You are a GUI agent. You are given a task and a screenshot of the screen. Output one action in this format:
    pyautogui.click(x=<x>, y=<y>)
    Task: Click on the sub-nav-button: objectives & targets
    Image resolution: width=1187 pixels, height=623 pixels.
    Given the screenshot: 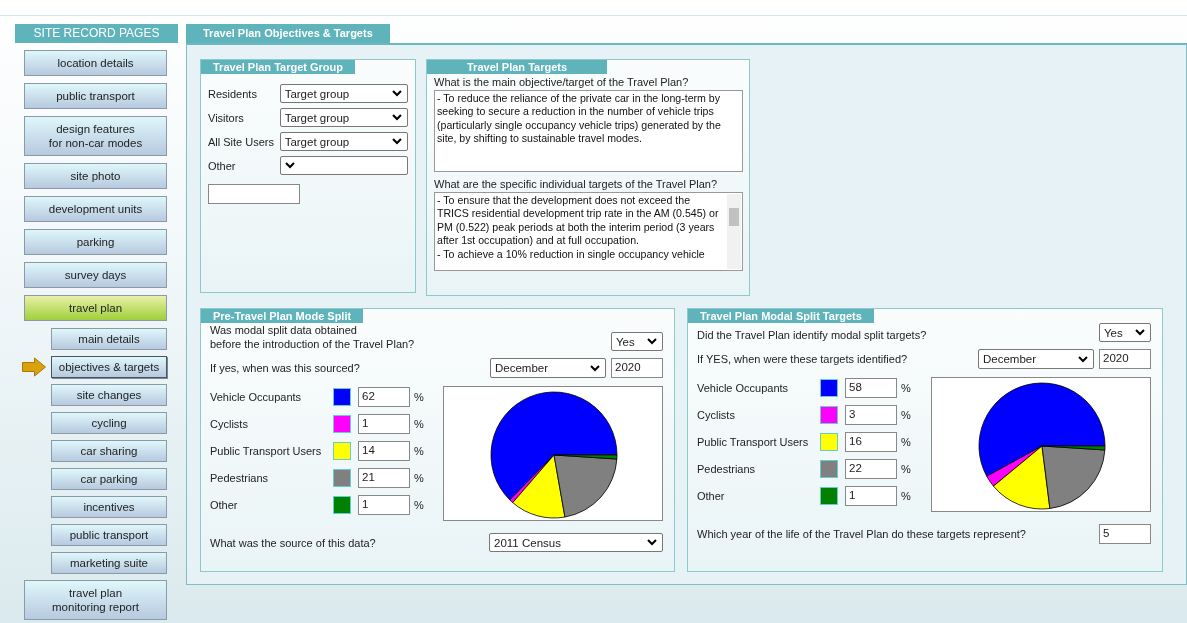 What is the action you would take?
    pyautogui.click(x=109, y=367)
    